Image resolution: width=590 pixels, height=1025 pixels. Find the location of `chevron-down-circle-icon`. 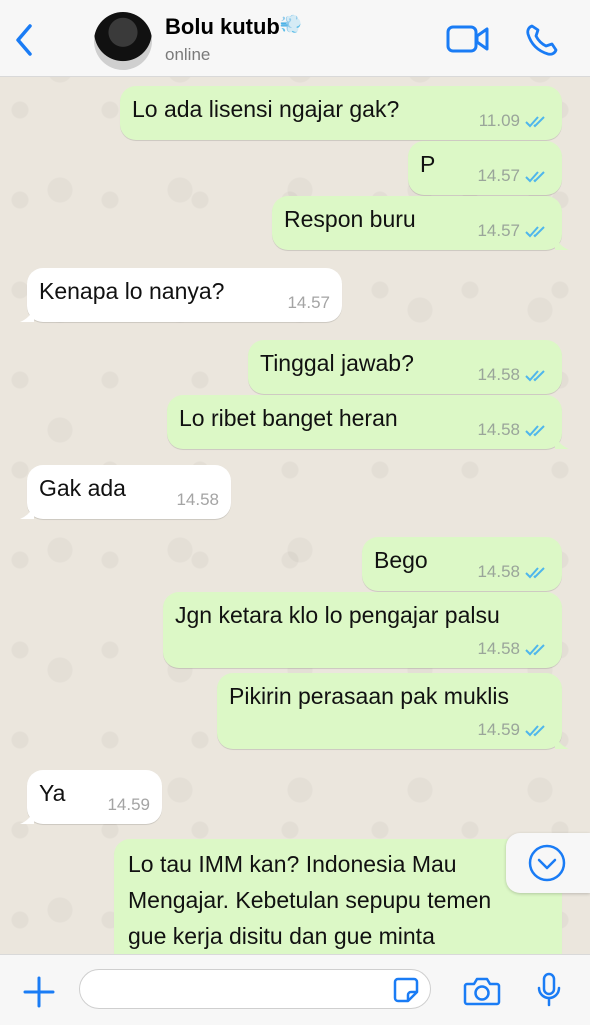

chevron-down-circle-icon is located at coordinates (547, 863).